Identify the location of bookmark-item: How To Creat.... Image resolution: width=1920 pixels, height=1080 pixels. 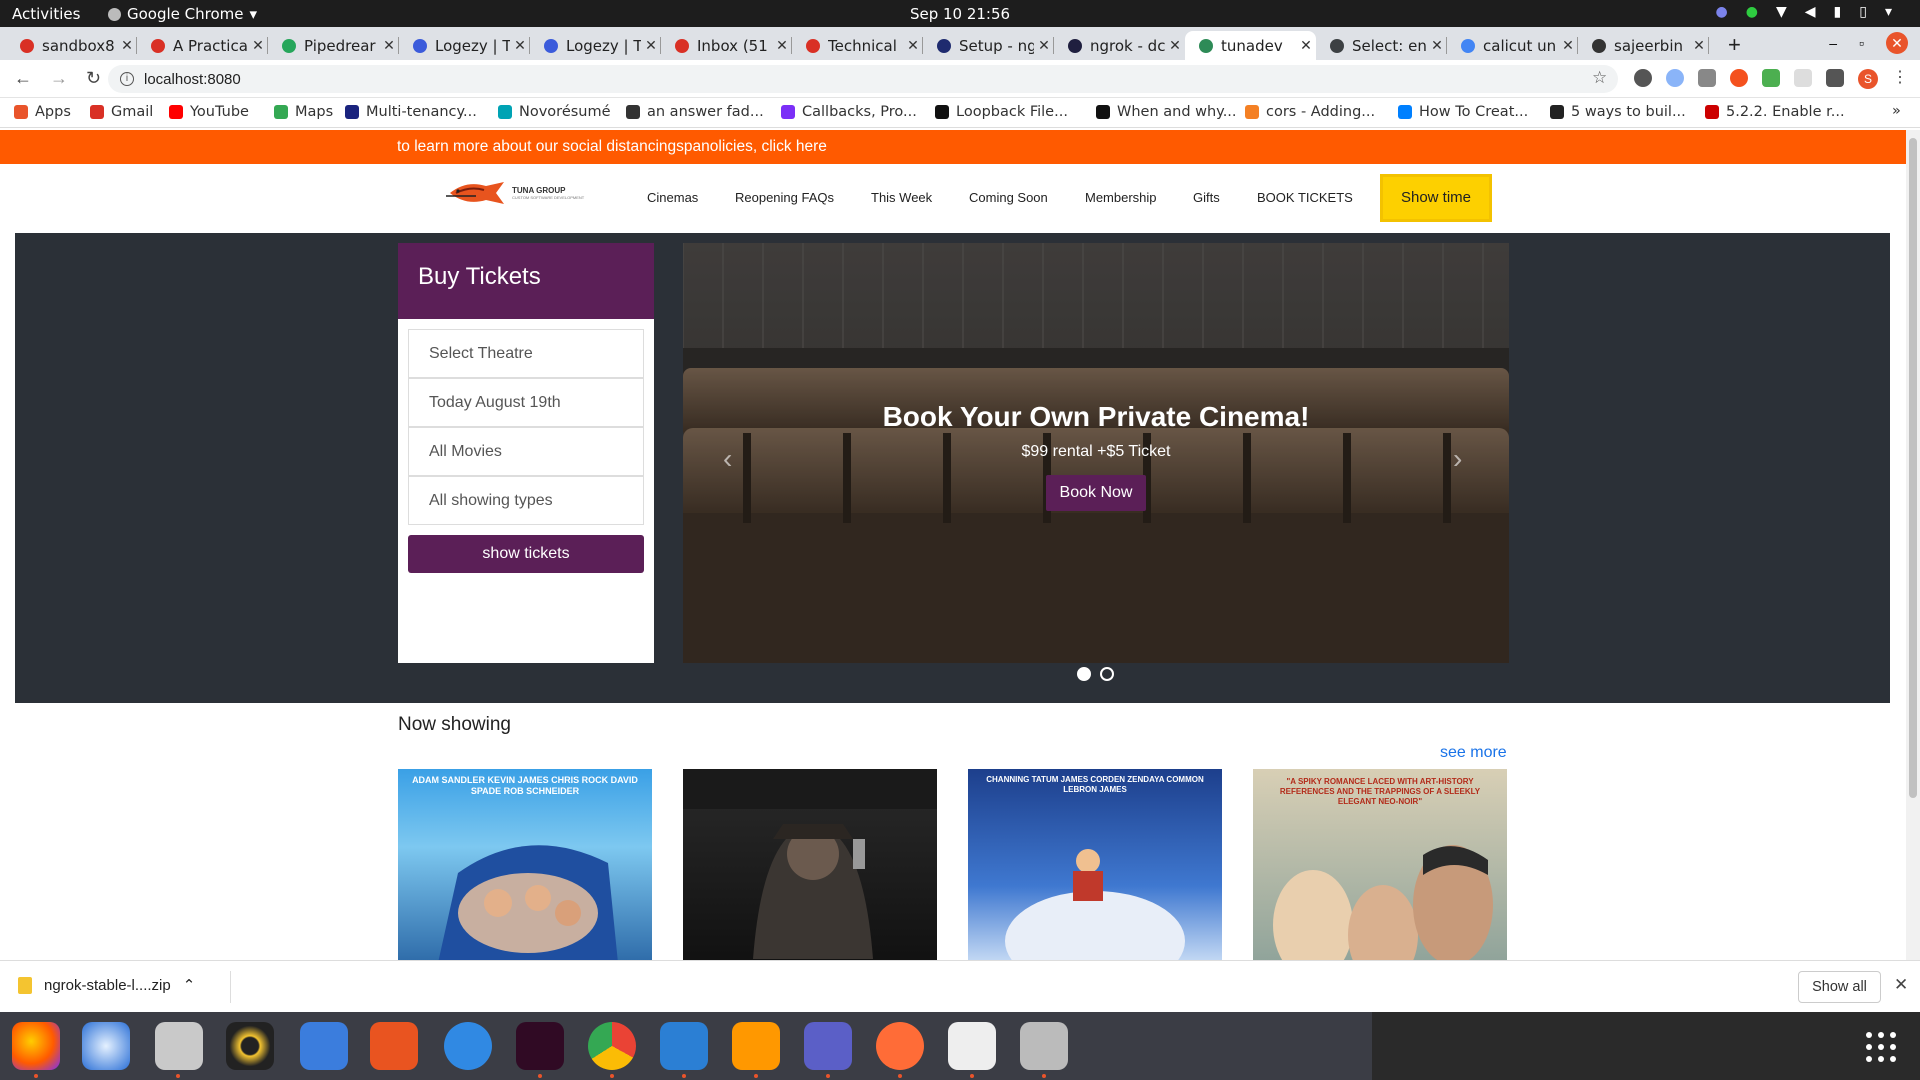
(1463, 112).